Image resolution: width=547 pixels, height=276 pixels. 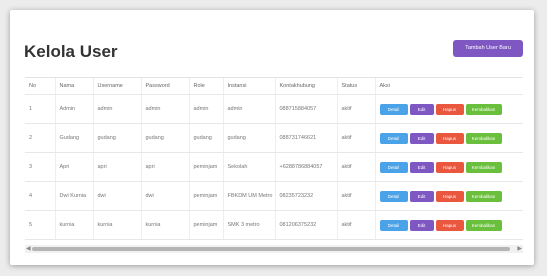 I want to click on table-cell: Apri, so click(x=74, y=167).